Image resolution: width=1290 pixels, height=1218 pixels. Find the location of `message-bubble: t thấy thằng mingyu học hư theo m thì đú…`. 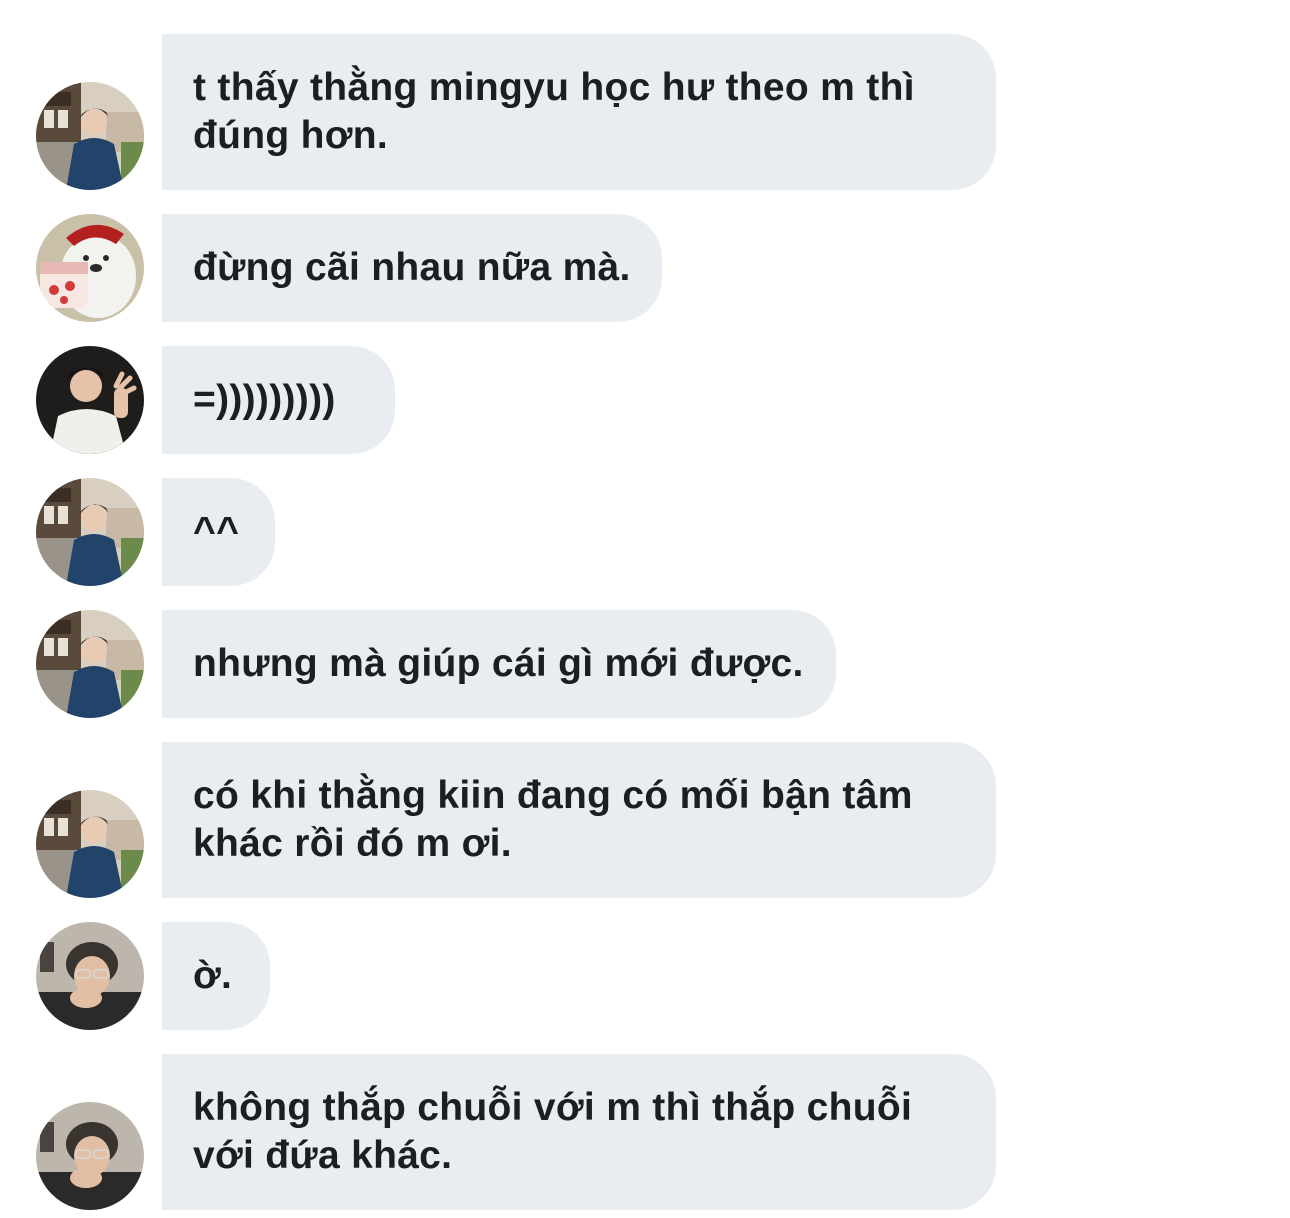

message-bubble: t thấy thằng mingyu học hư theo m thì đú… is located at coordinates (579, 112).